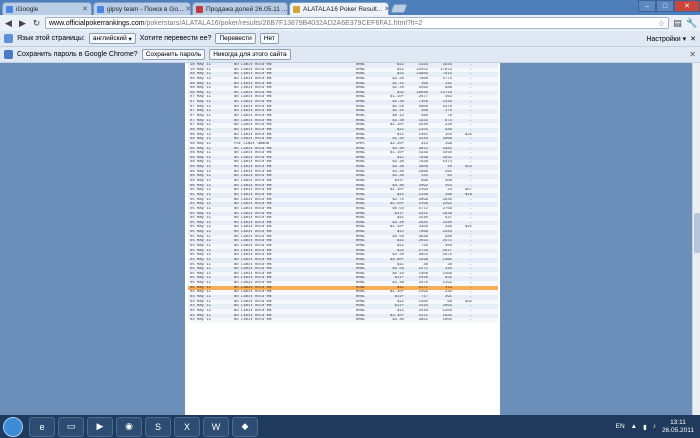 The width and height of the screenshot is (700, 438). Describe the element at coordinates (36, 23) in the screenshot. I see `reload-icon: ↻` at that location.